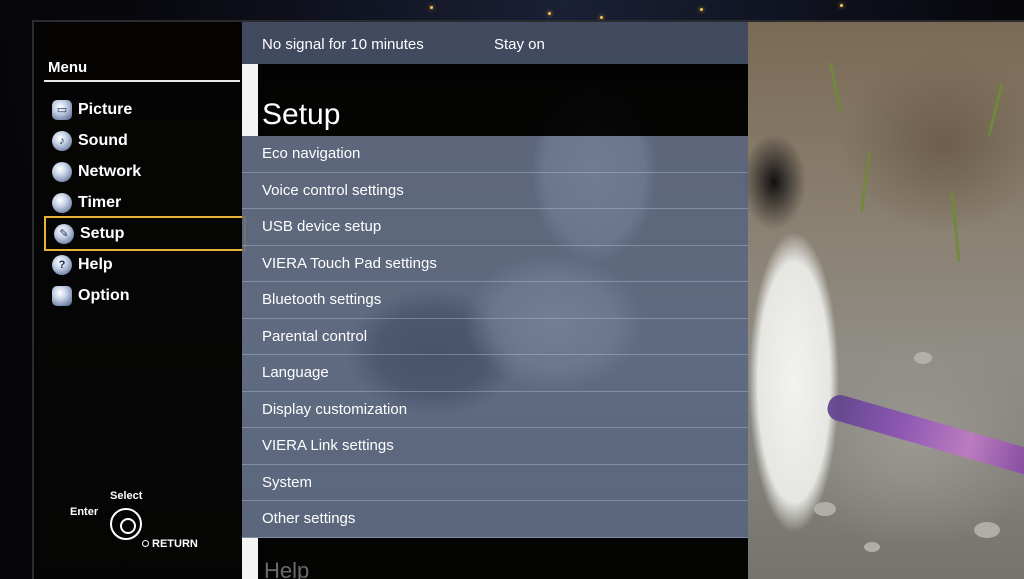 The image size is (1024, 579). Describe the element at coordinates (126, 524) in the screenshot. I see `dpad-icon` at that location.